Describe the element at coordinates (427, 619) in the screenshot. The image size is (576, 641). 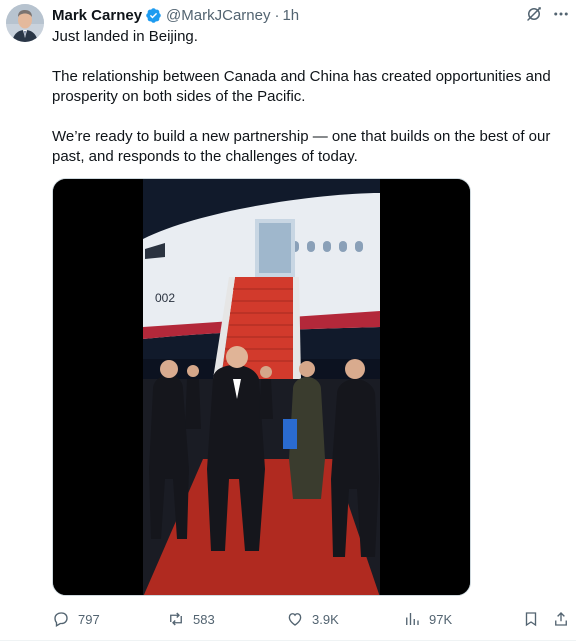
I see `views-button: 97K` at that location.